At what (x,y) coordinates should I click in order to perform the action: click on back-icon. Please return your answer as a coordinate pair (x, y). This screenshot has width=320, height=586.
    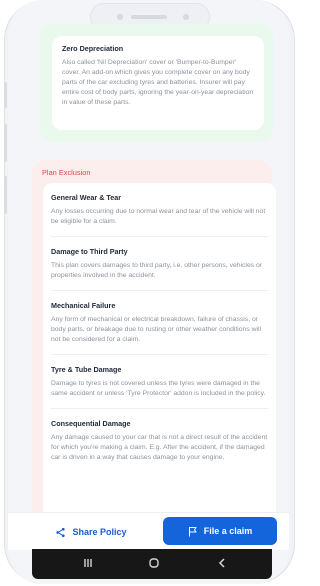
    Looking at the image, I should click on (222, 565).